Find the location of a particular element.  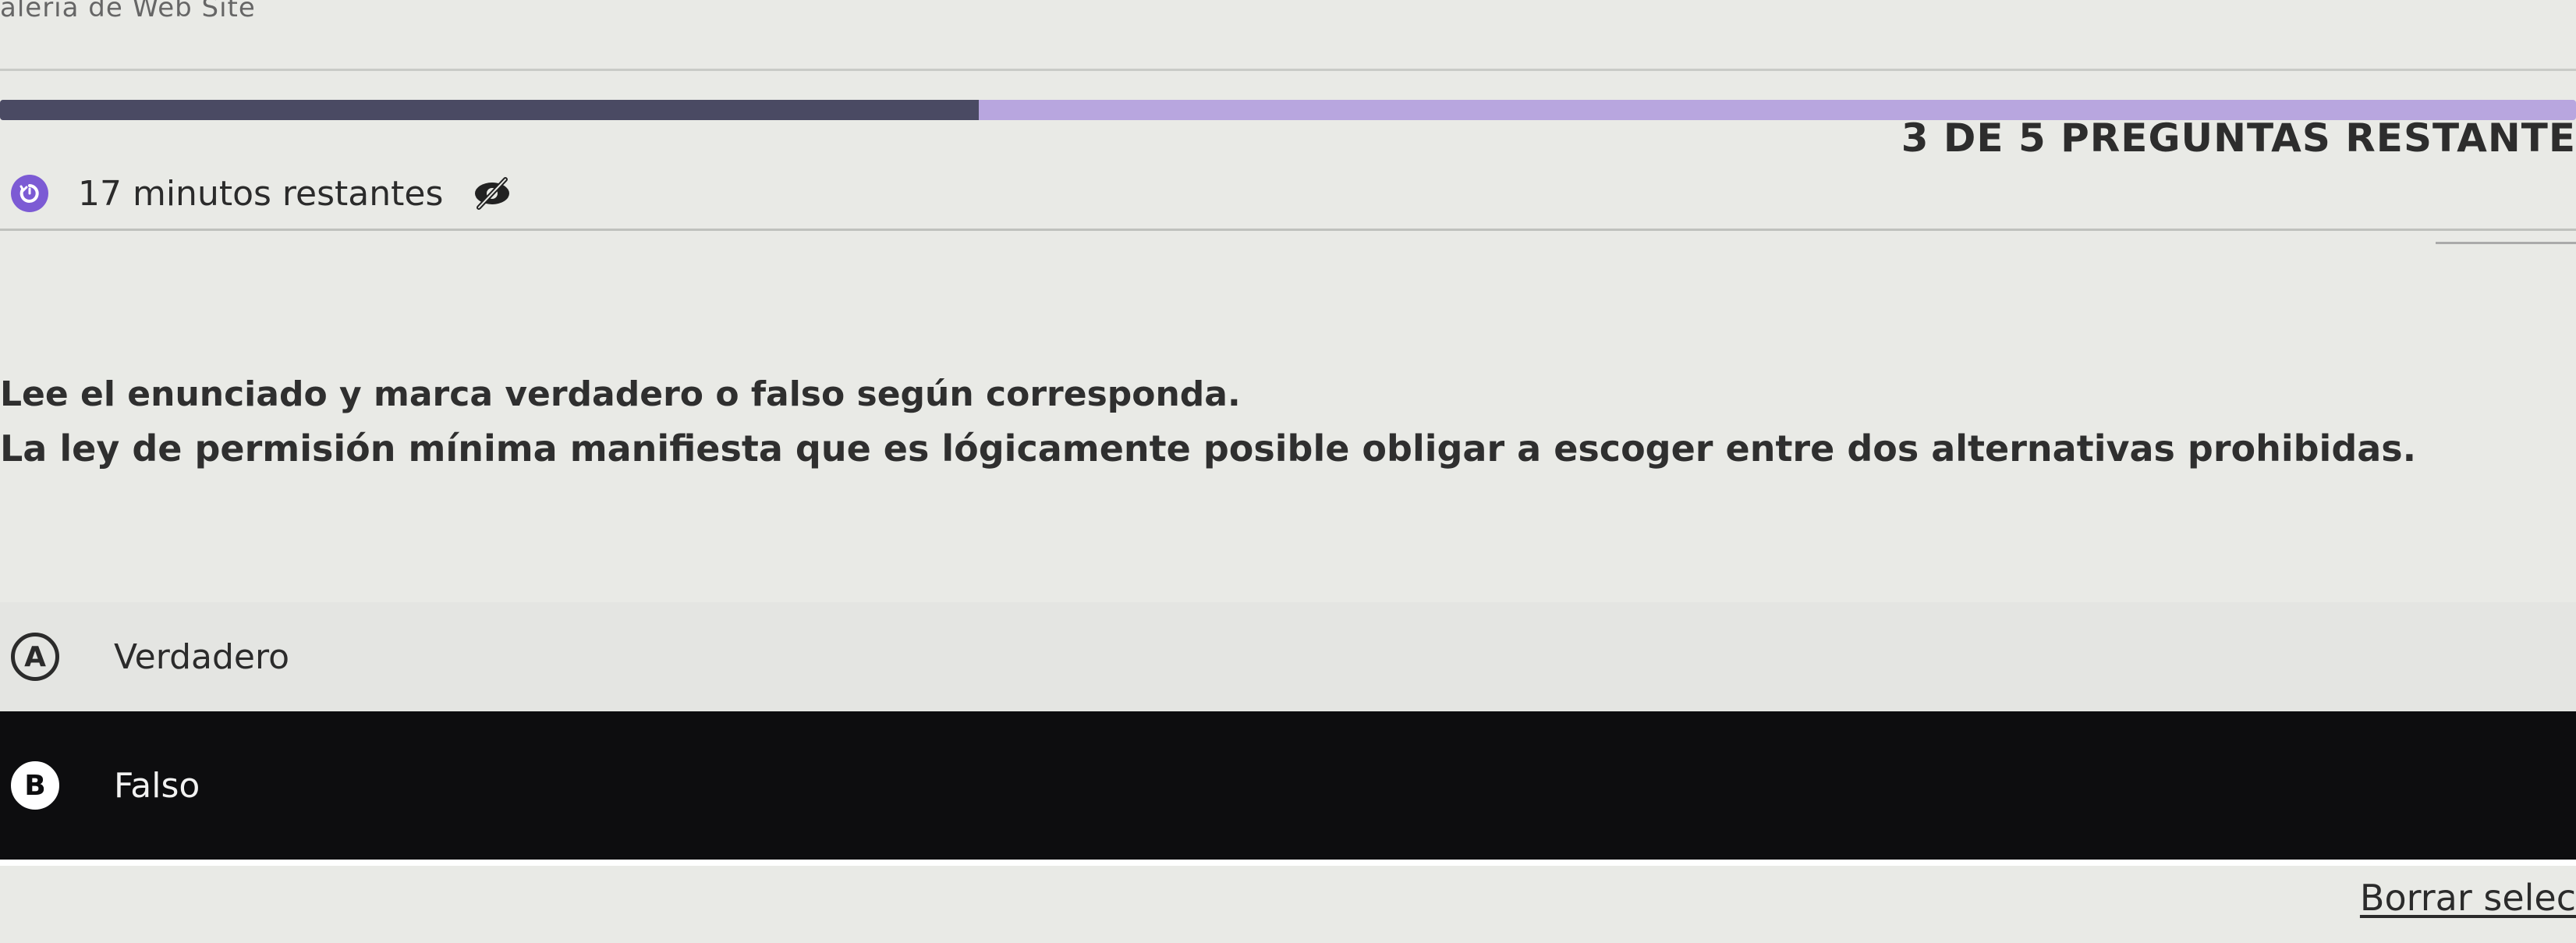

option-letter-b: B is located at coordinates (35, 785).